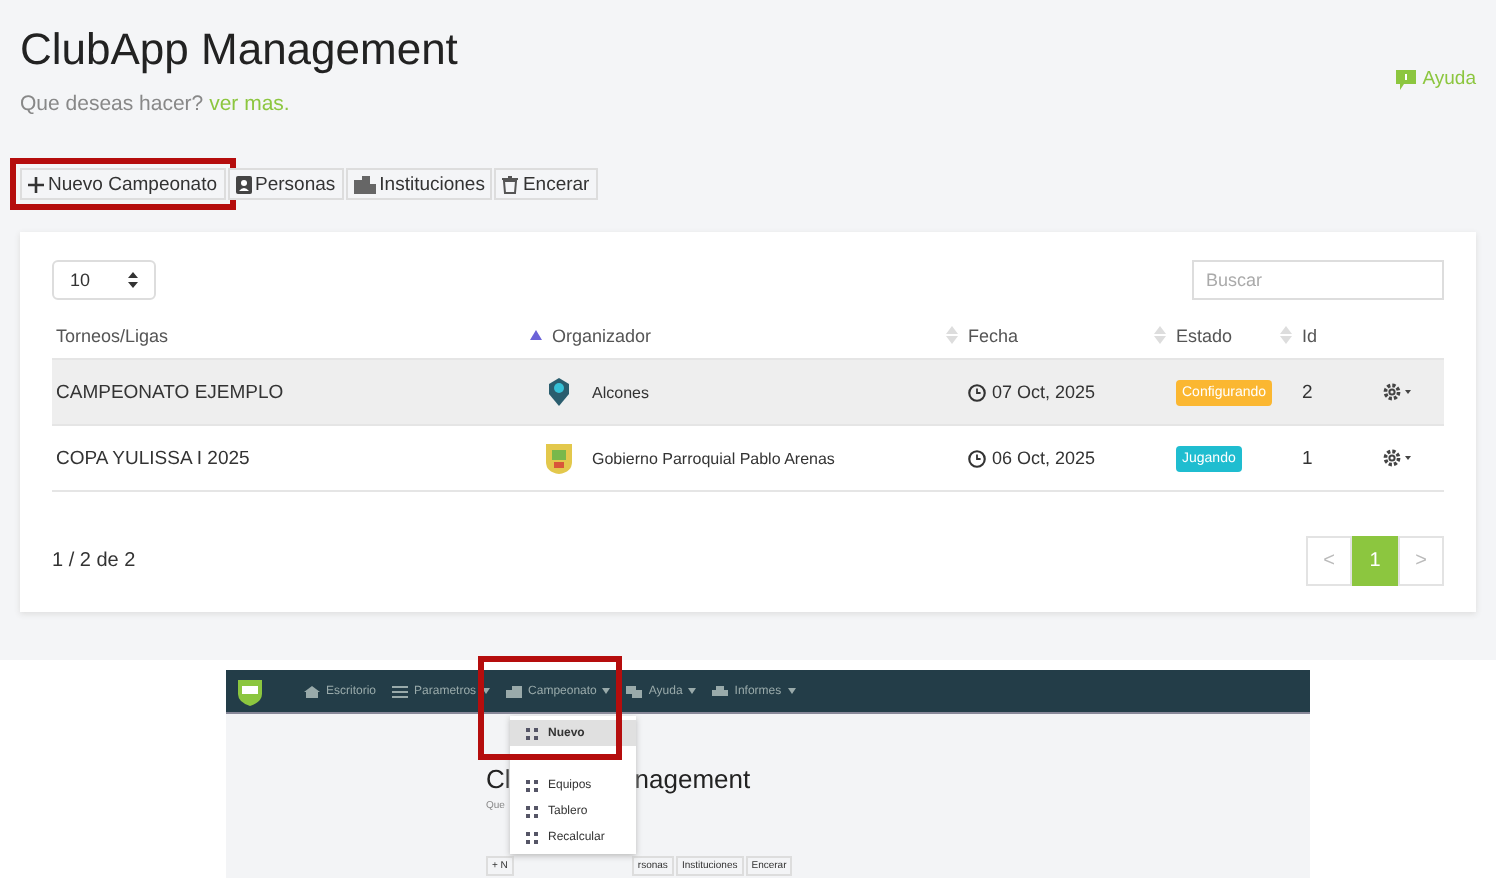  What do you see at coordinates (94, 561) in the screenshot?
I see `pagination-summary: 1 / 2 de 2` at bounding box center [94, 561].